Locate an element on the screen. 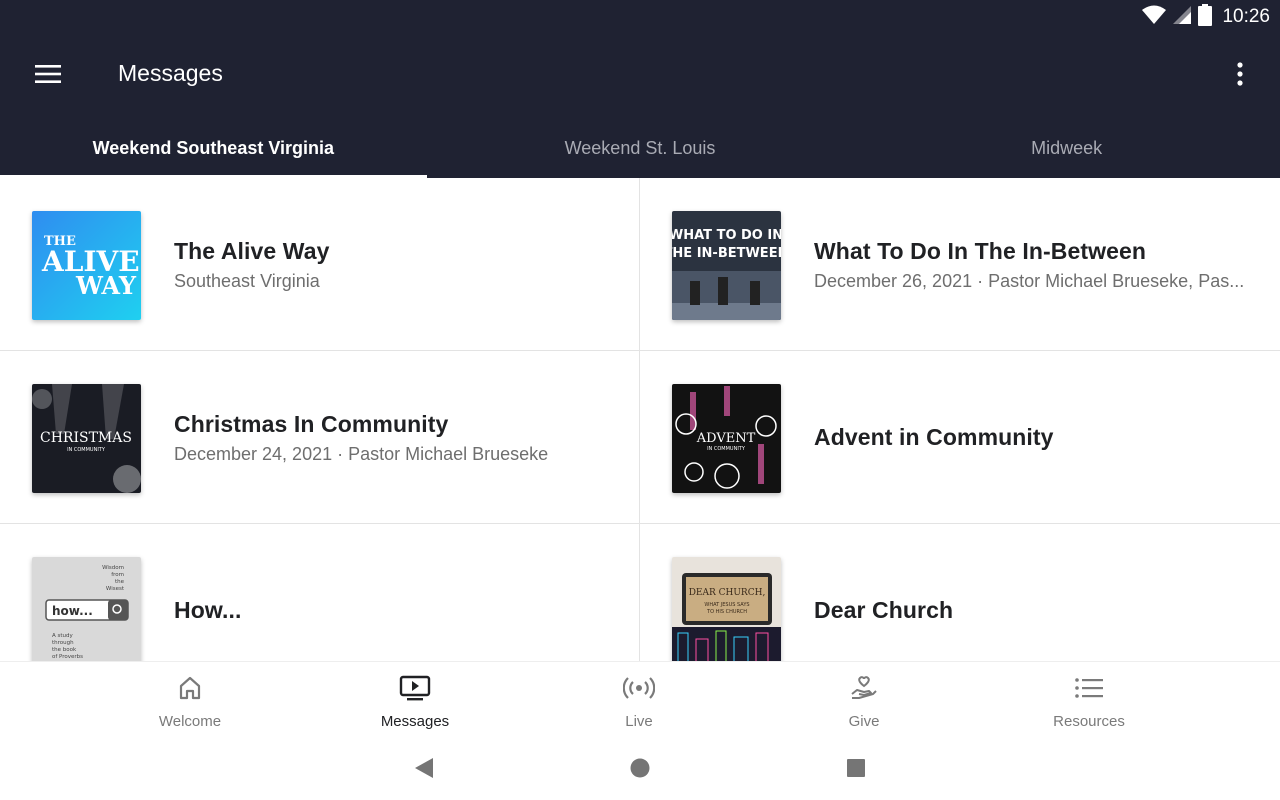  tab-weekend-st-louis: Weekend St. Louis is located at coordinates (640, 148).